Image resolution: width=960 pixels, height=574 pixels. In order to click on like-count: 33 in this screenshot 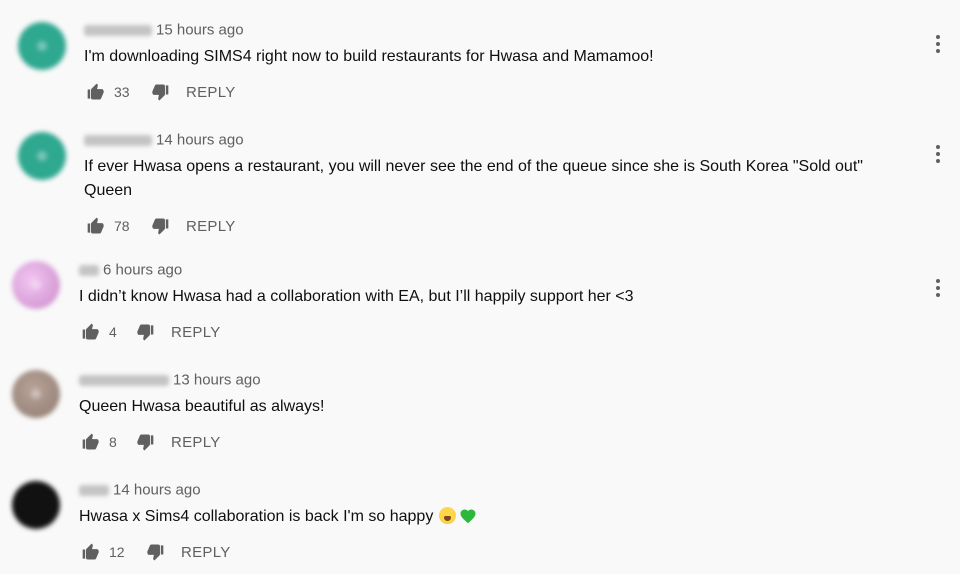, I will do `click(122, 92)`.